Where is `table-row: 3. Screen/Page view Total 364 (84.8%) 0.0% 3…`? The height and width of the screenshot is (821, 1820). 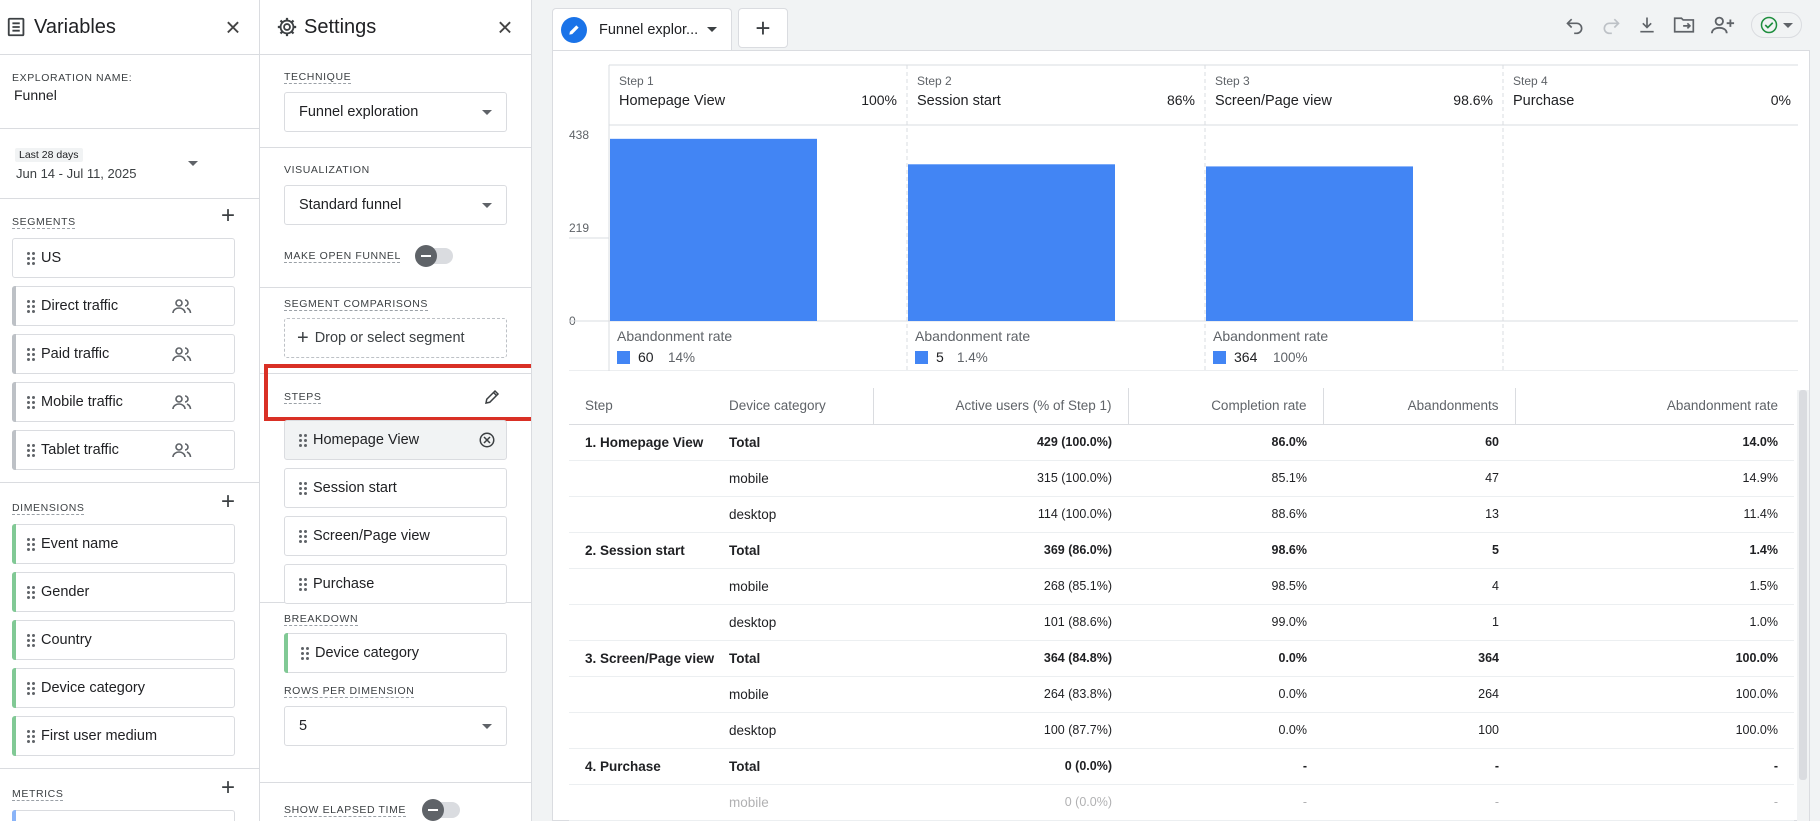
table-row: 3. Screen/Page view Total 364 (84.8%) 0.0% 3… is located at coordinates (1181, 658).